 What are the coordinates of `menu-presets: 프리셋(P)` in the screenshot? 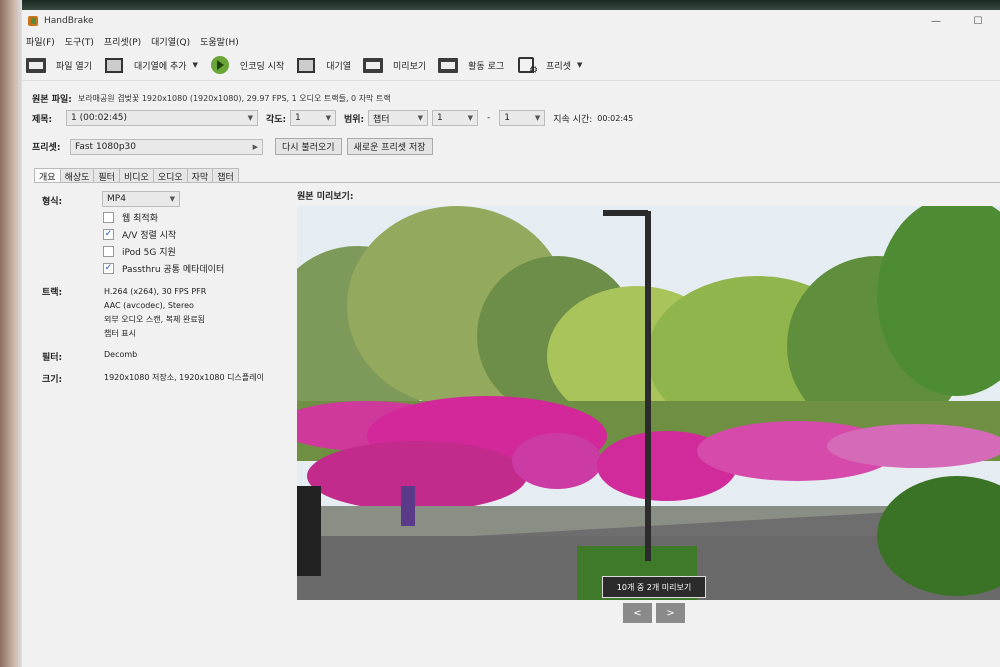 It's located at (122, 41).